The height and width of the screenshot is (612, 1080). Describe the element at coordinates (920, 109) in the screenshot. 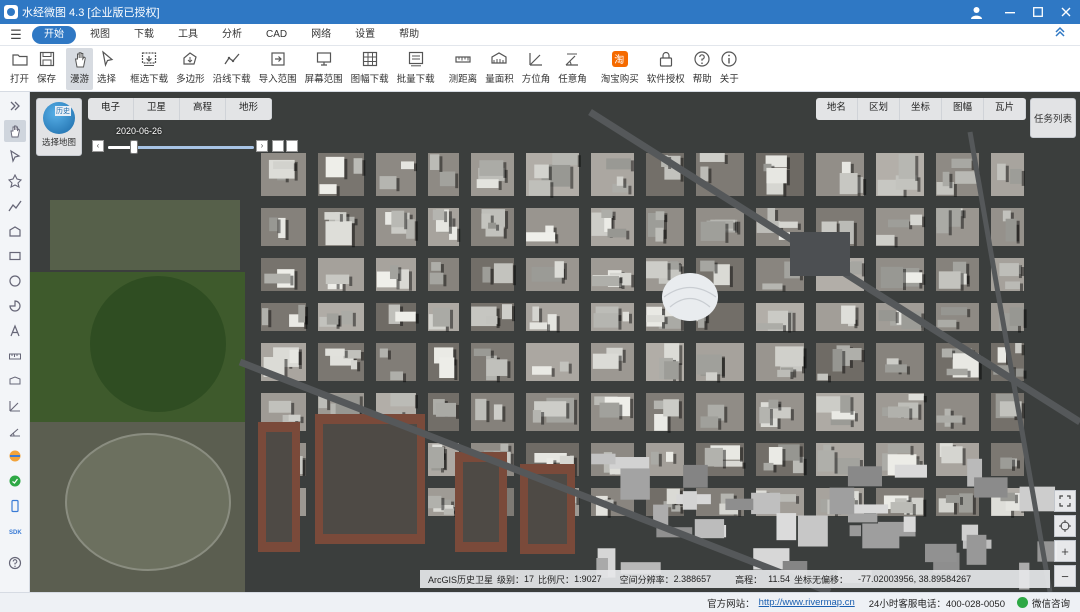

I see `info-tab-3: 坐标` at that location.